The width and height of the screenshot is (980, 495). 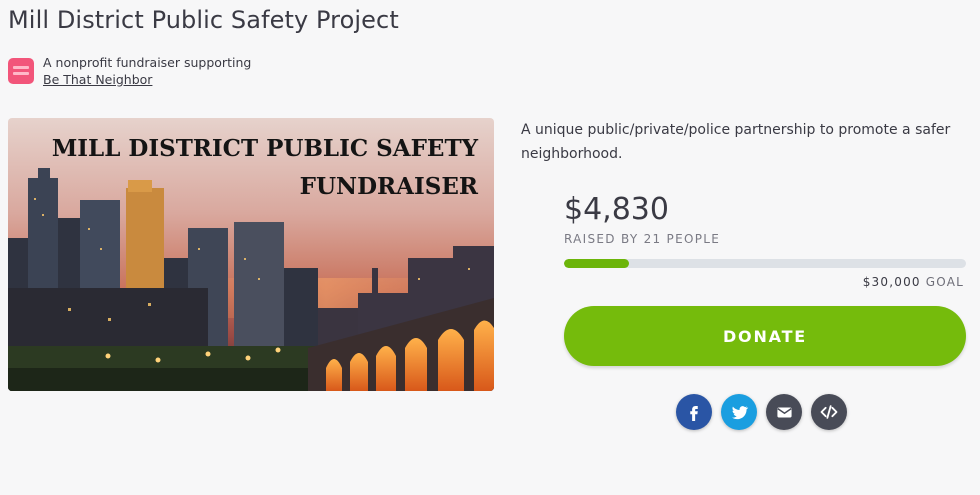 I want to click on email-share-button, so click(x=784, y=412).